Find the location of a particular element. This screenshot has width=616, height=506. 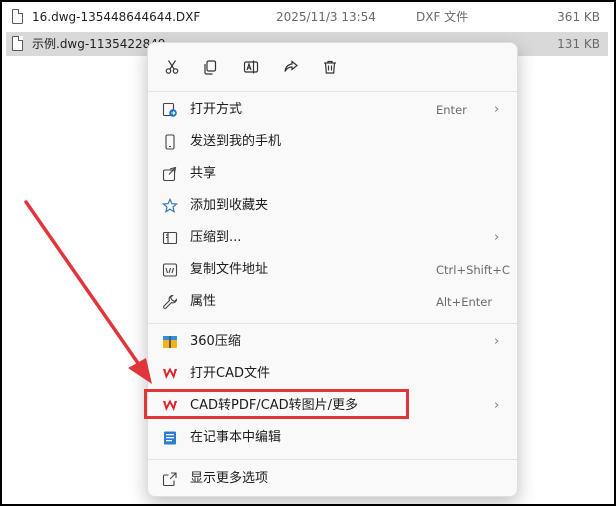

annotation-arrow-icon is located at coordinates (88, 292).